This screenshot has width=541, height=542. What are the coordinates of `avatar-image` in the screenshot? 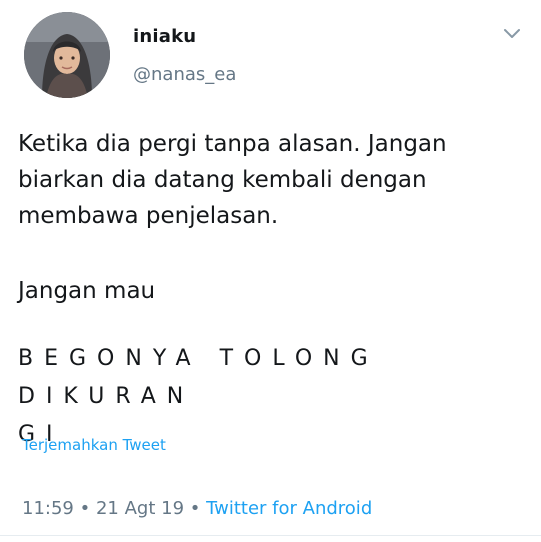 It's located at (67, 55).